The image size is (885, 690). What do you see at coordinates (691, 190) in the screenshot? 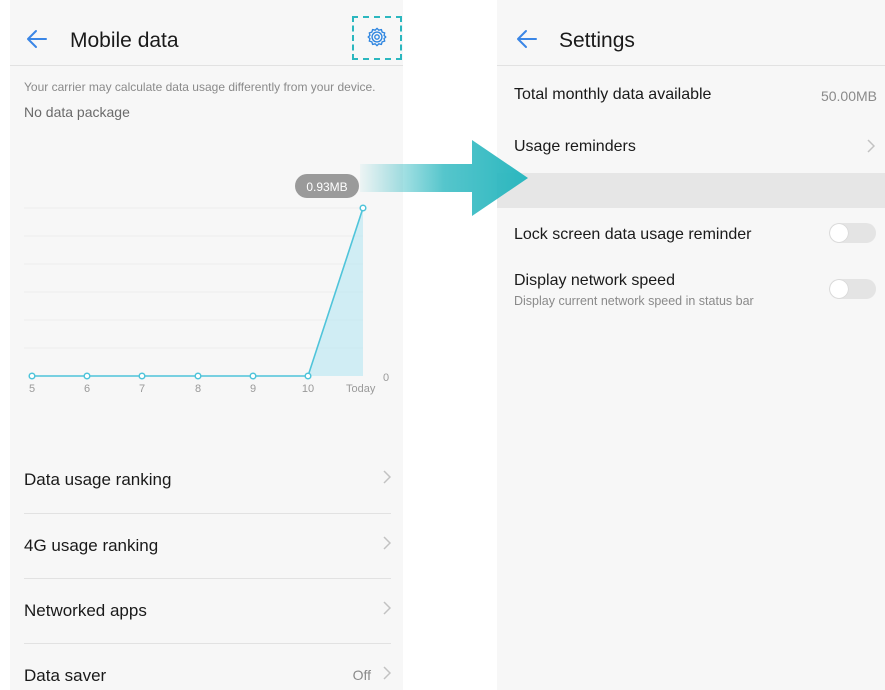
I see `section-divider-band` at bounding box center [691, 190].